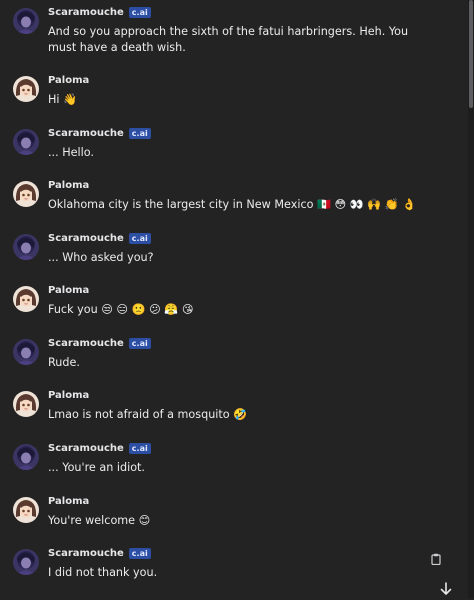  Describe the element at coordinates (71, 152) in the screenshot. I see `message-text: ... Hello.` at that location.